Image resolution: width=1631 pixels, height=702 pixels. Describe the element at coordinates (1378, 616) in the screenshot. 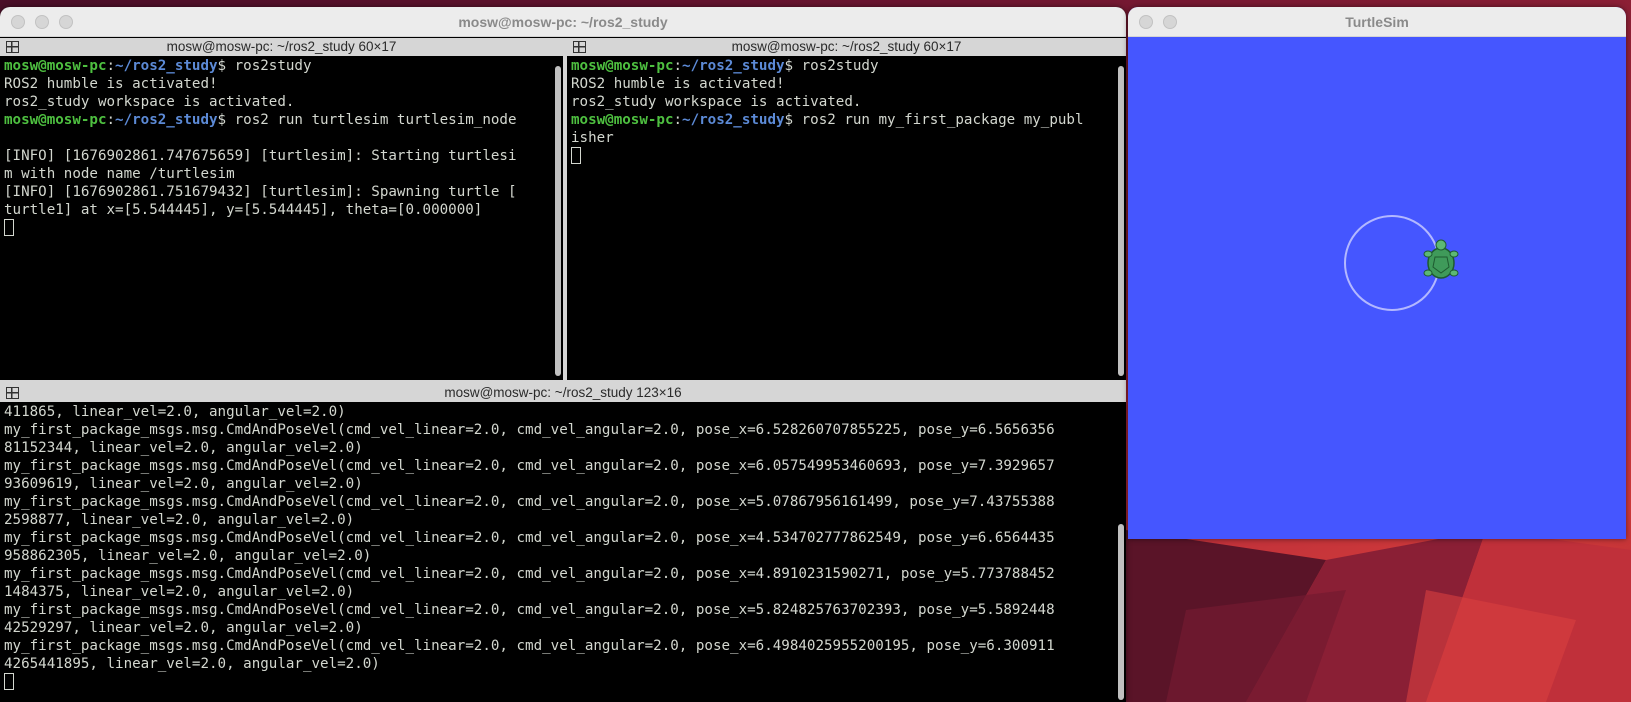

I see `desktop-wallpaper` at that location.